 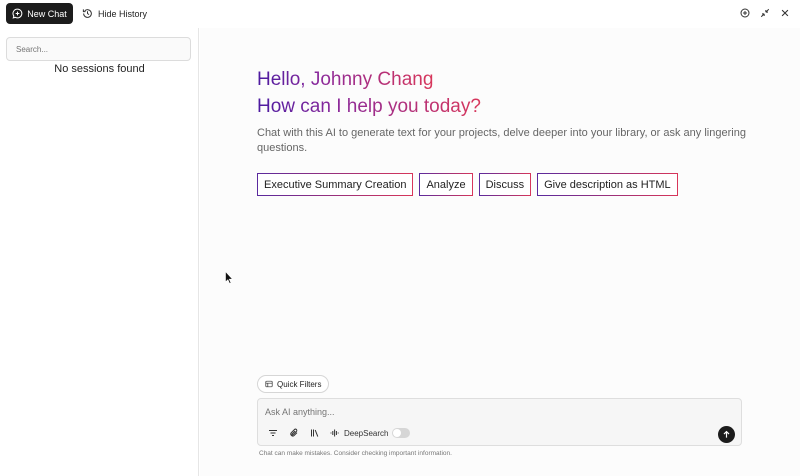 What do you see at coordinates (229, 277) in the screenshot?
I see `mouse-cursor-icon` at bounding box center [229, 277].